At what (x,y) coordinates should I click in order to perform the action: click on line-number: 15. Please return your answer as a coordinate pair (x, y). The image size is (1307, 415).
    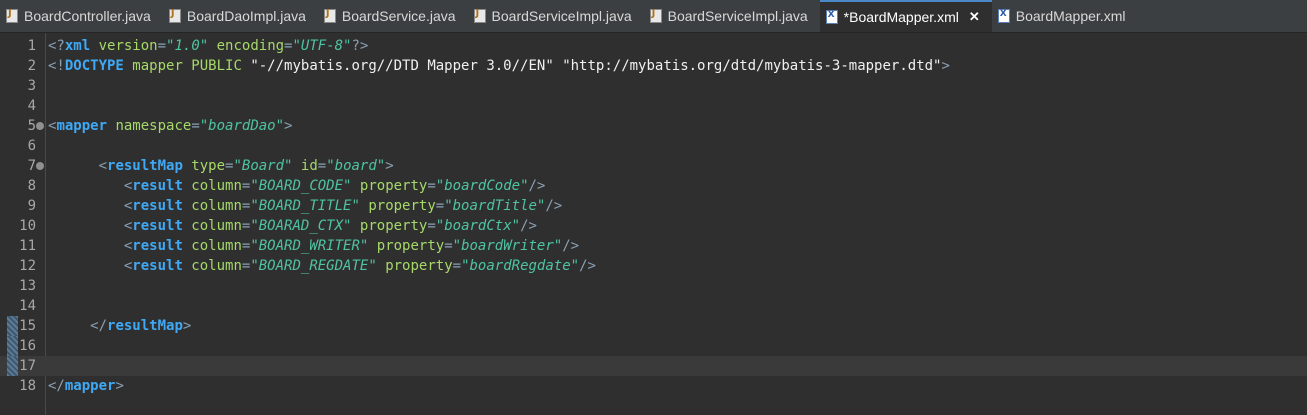
    Looking at the image, I should click on (27, 326).